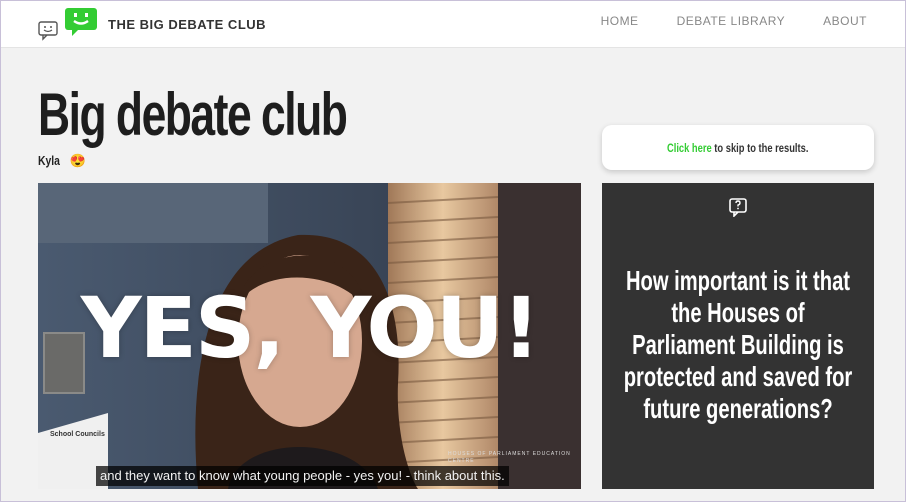  I want to click on main-nav: HOME DEBATE LIBRARY ABOUT, so click(734, 21).